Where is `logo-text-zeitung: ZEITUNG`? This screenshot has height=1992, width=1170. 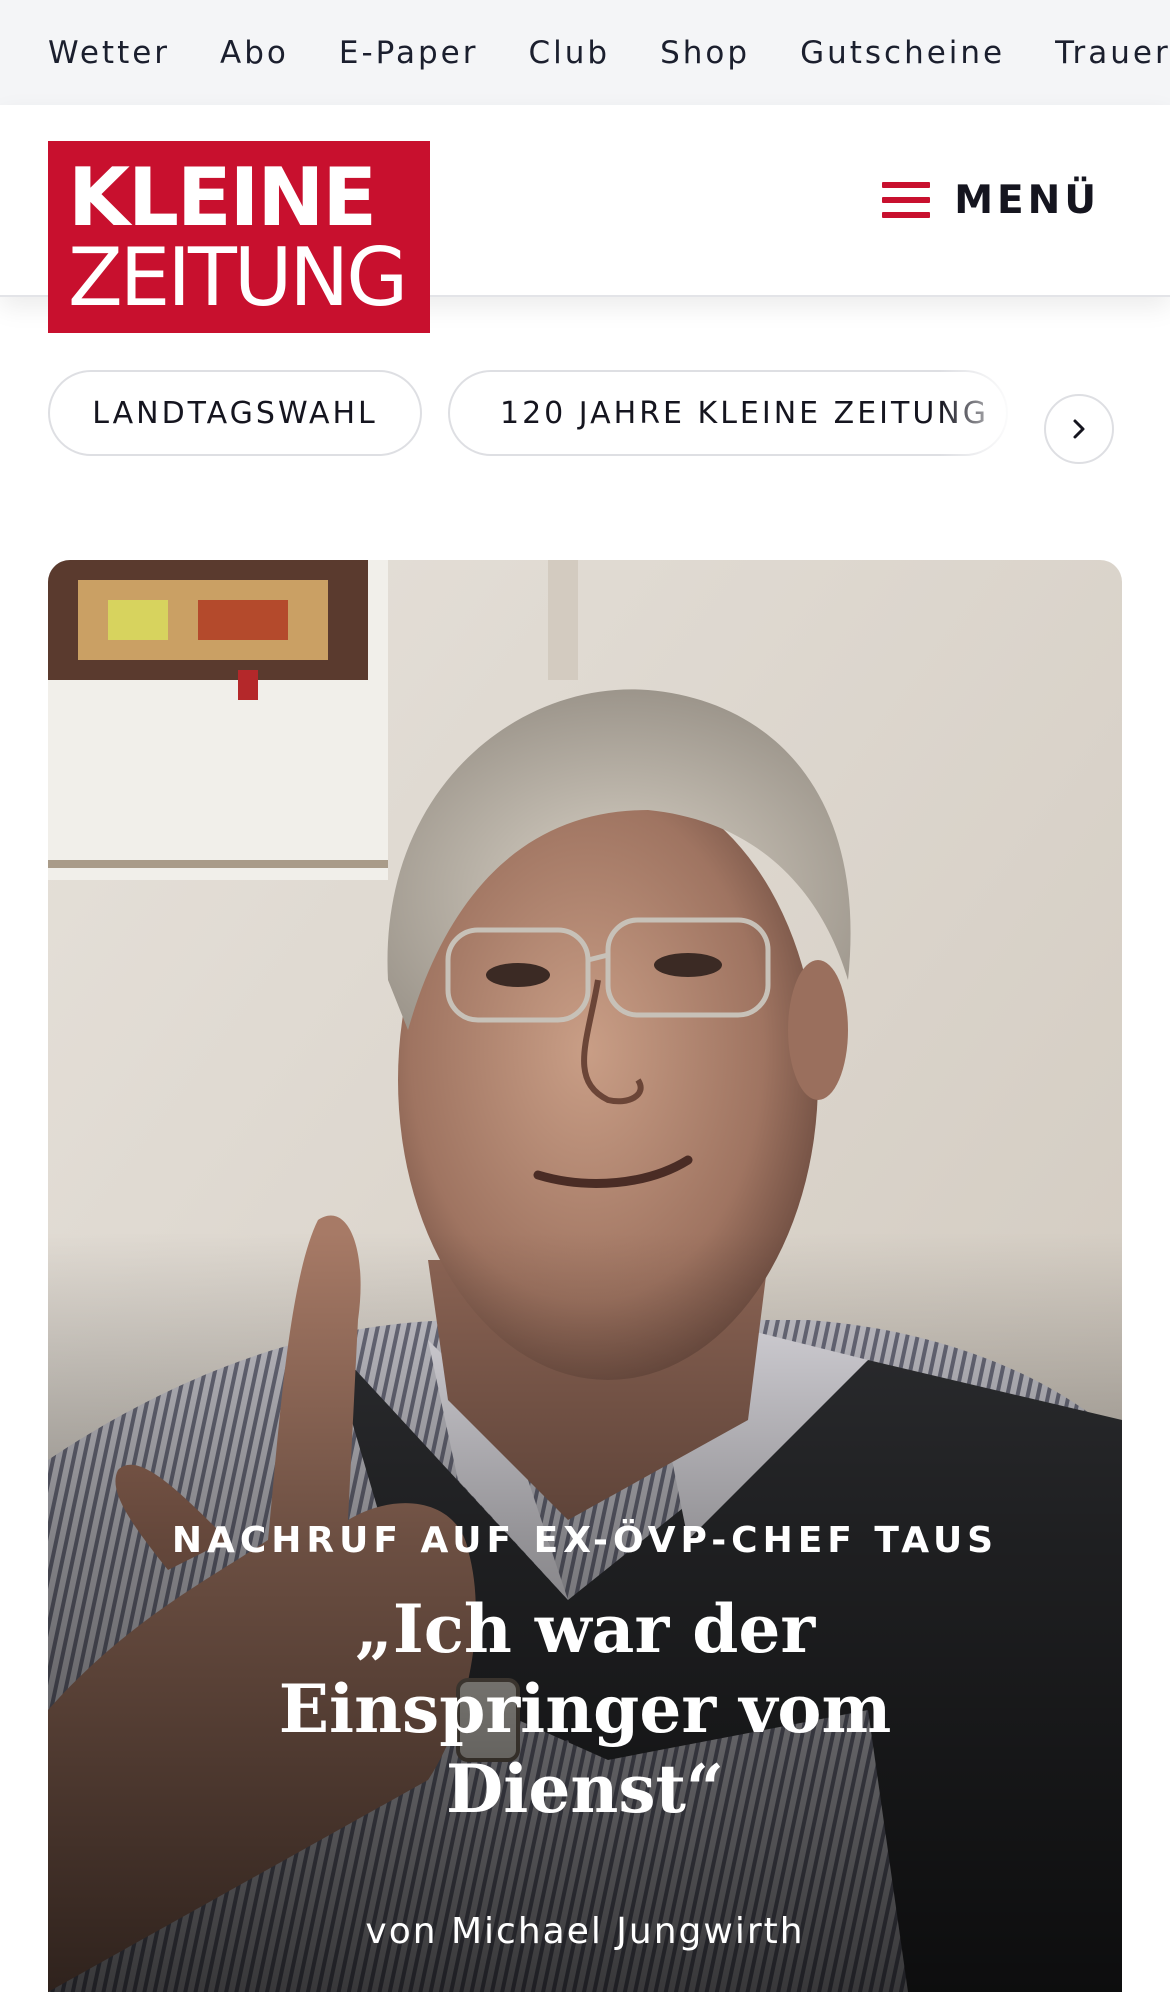 logo-text-zeitung: ZEITUNG is located at coordinates (238, 277).